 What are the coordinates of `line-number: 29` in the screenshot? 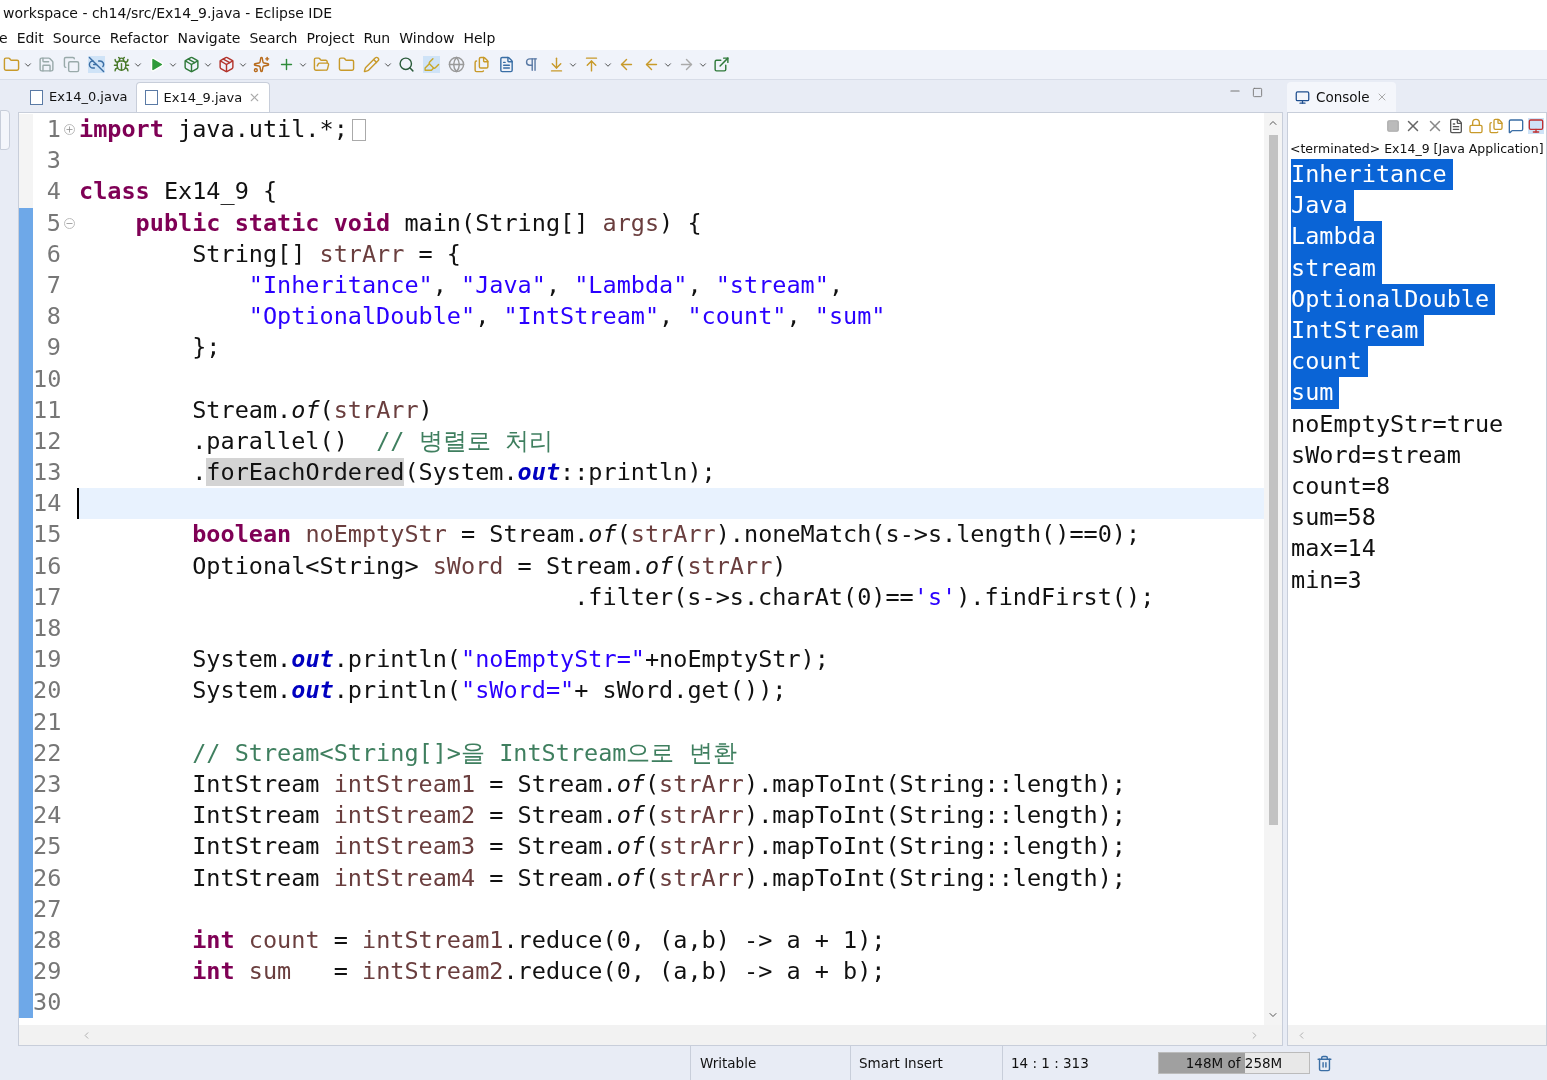 It's located at (47, 971).